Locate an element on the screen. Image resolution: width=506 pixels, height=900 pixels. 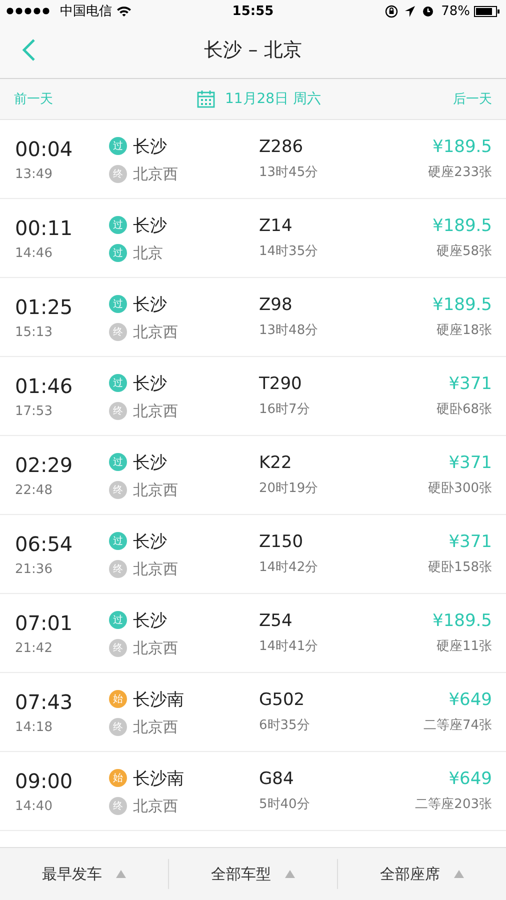
train-number: Z286 is located at coordinates (281, 147).